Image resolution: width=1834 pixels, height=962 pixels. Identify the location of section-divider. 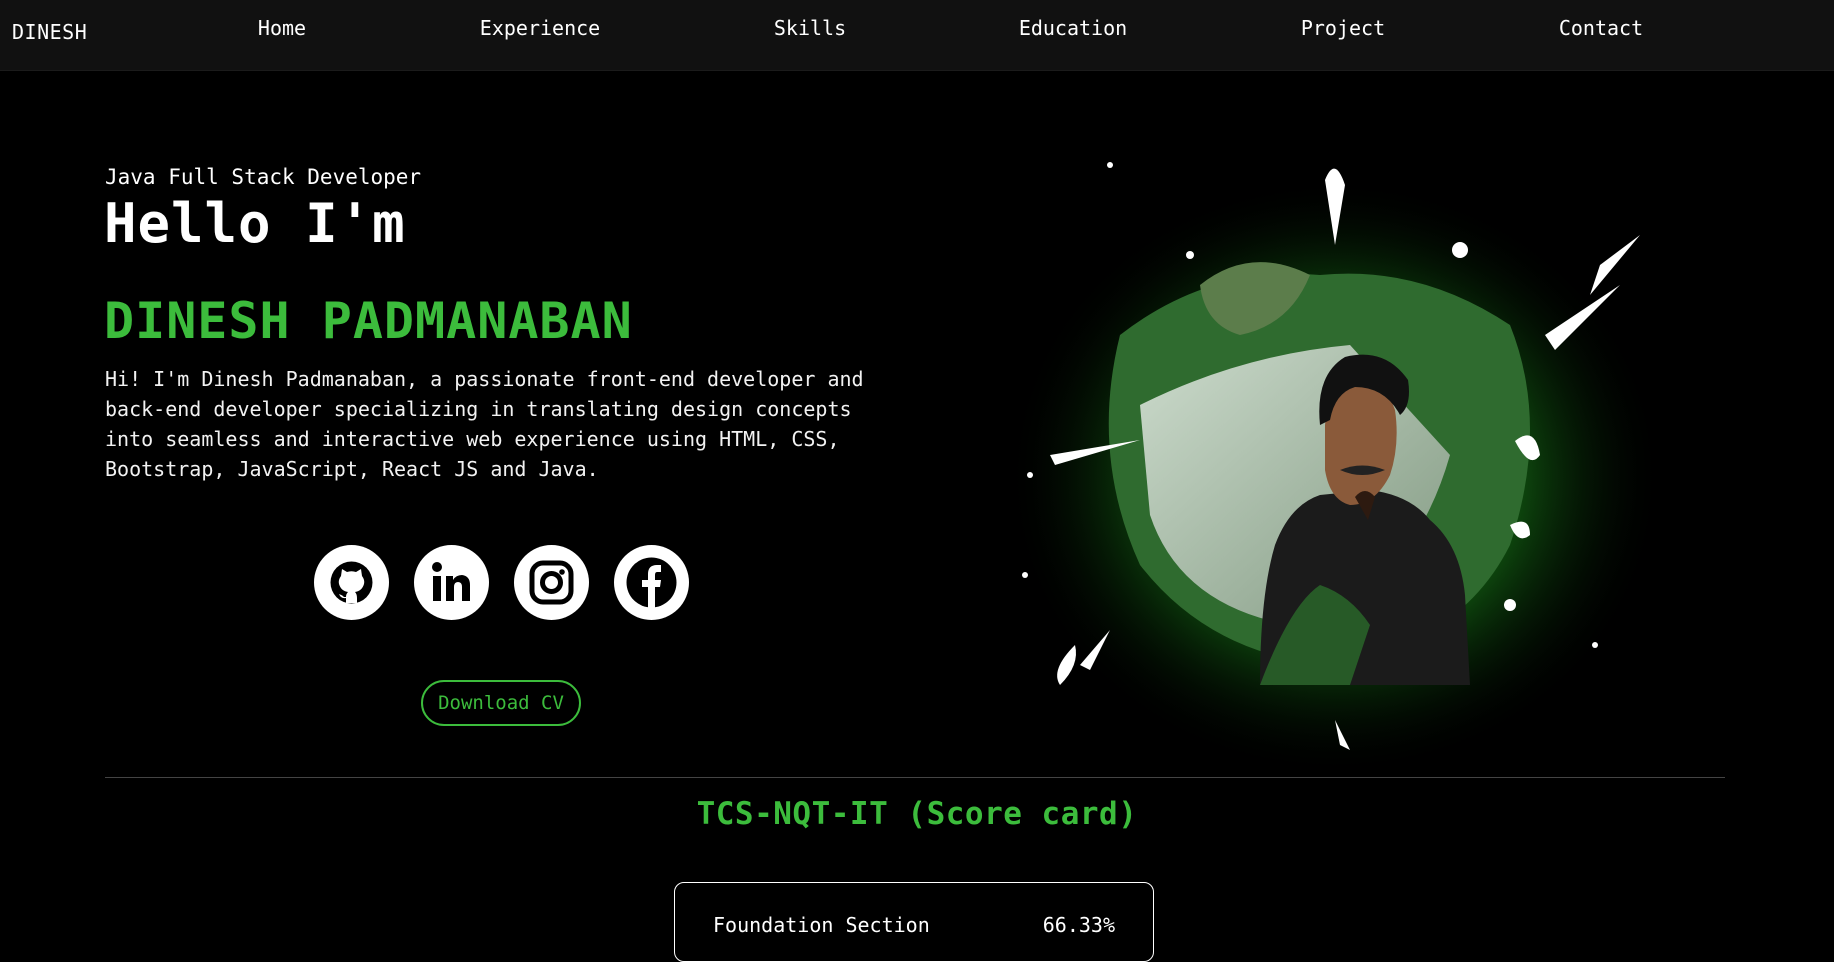
(915, 777).